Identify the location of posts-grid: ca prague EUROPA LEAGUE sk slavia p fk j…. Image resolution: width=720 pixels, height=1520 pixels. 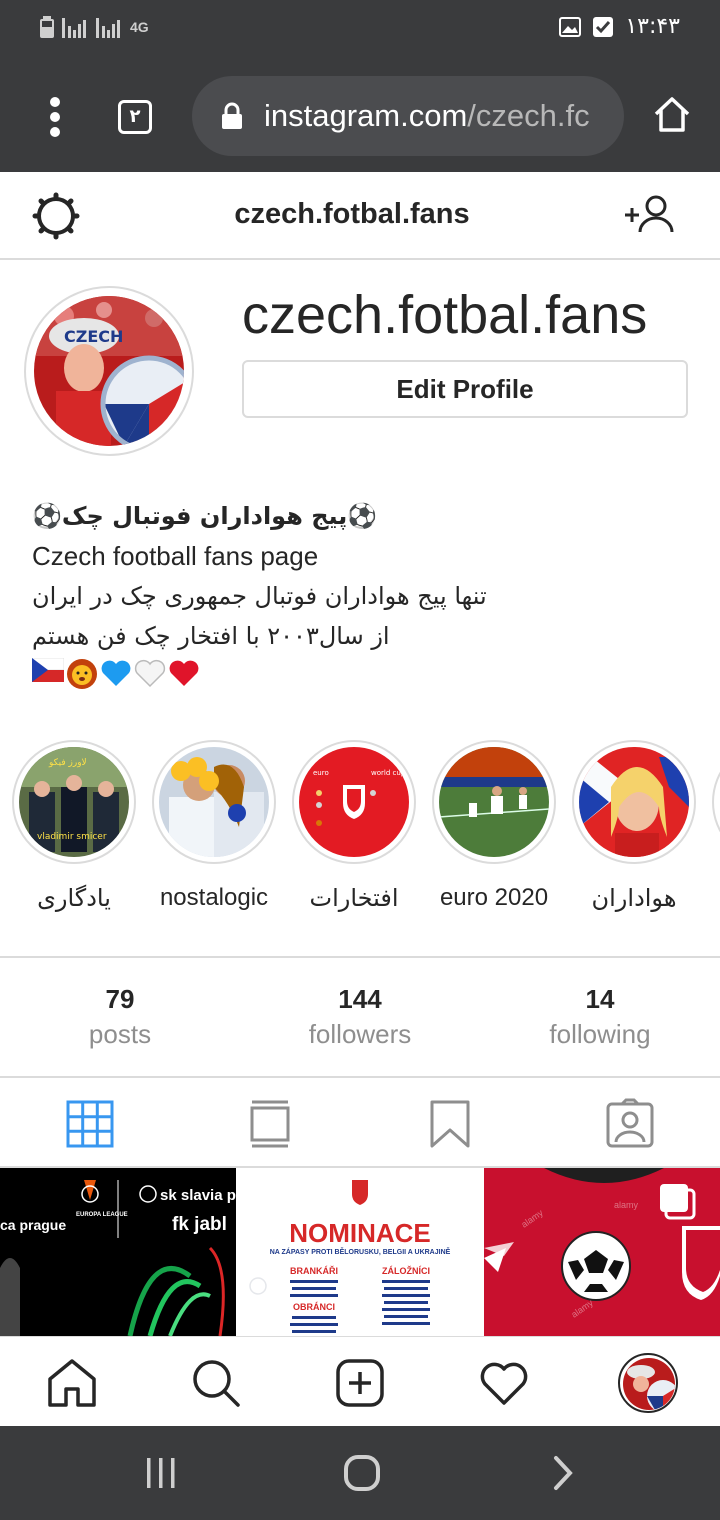
(360, 1252).